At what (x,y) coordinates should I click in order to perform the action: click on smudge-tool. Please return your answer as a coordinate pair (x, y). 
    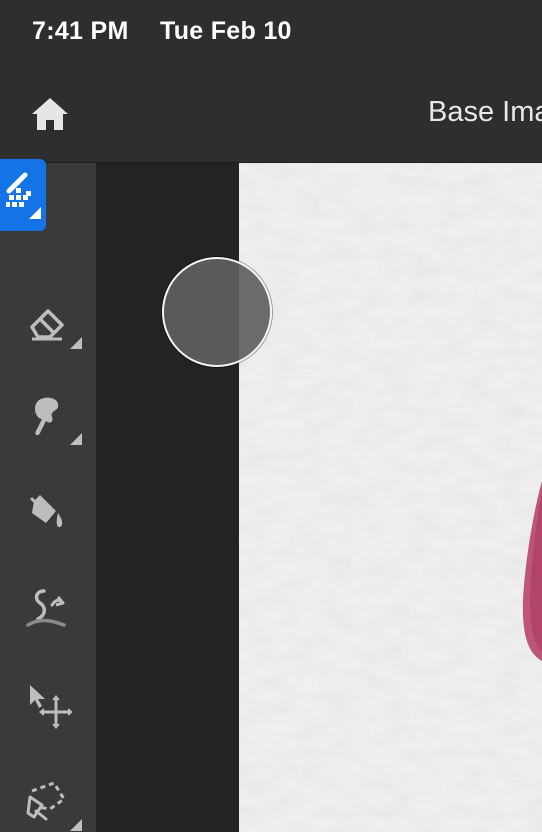
    Looking at the image, I should click on (48, 417).